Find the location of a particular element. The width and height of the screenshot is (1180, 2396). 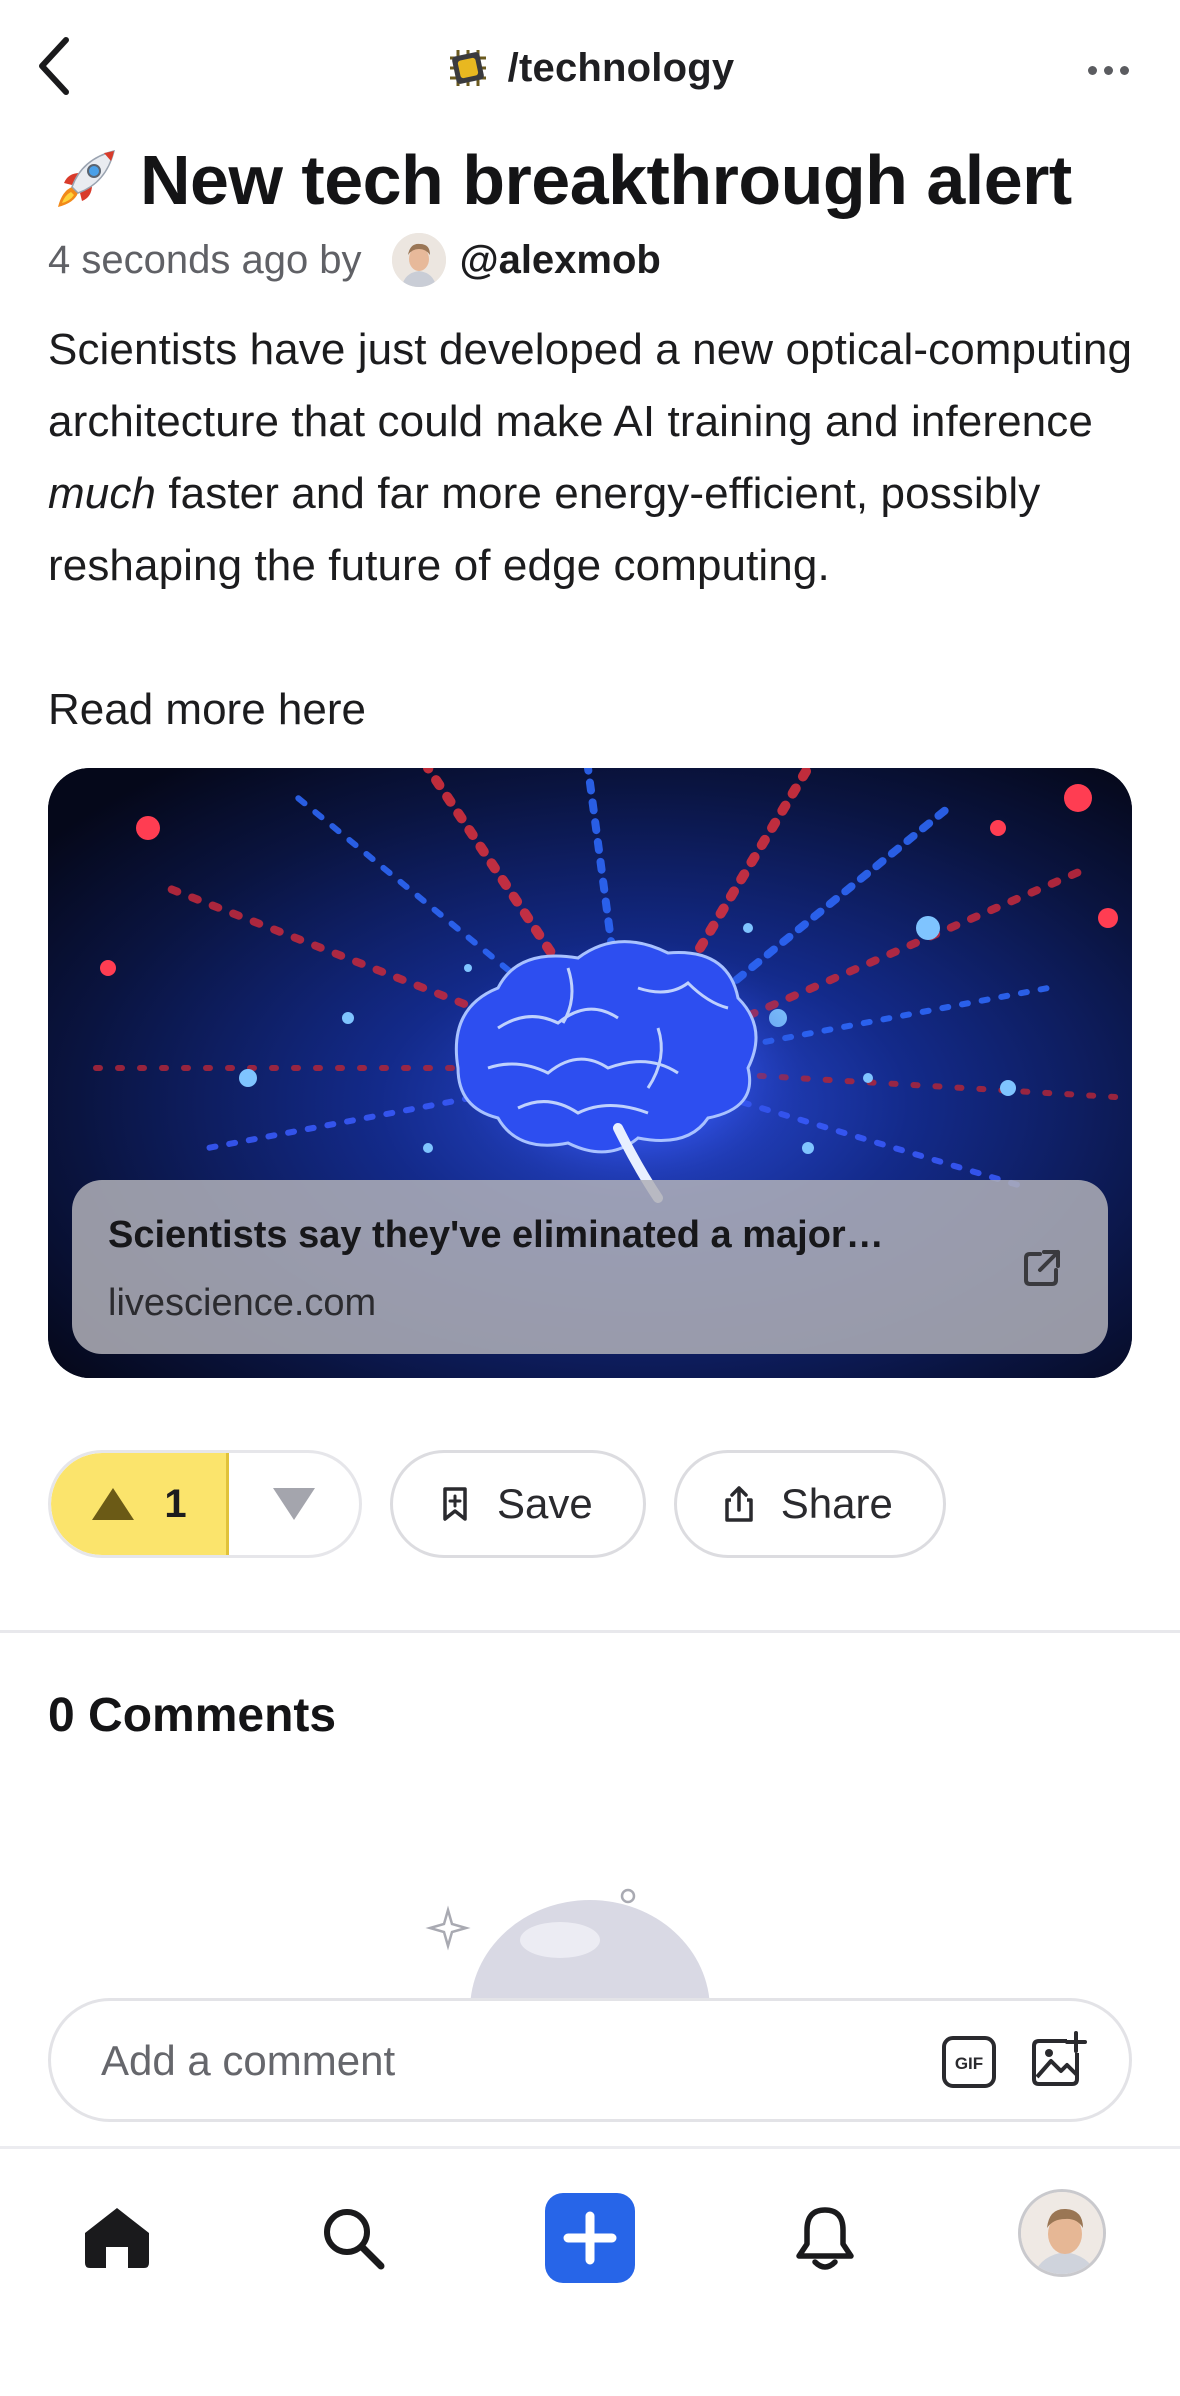

comment-input: Add a comment GIF is located at coordinates (590, 2060).